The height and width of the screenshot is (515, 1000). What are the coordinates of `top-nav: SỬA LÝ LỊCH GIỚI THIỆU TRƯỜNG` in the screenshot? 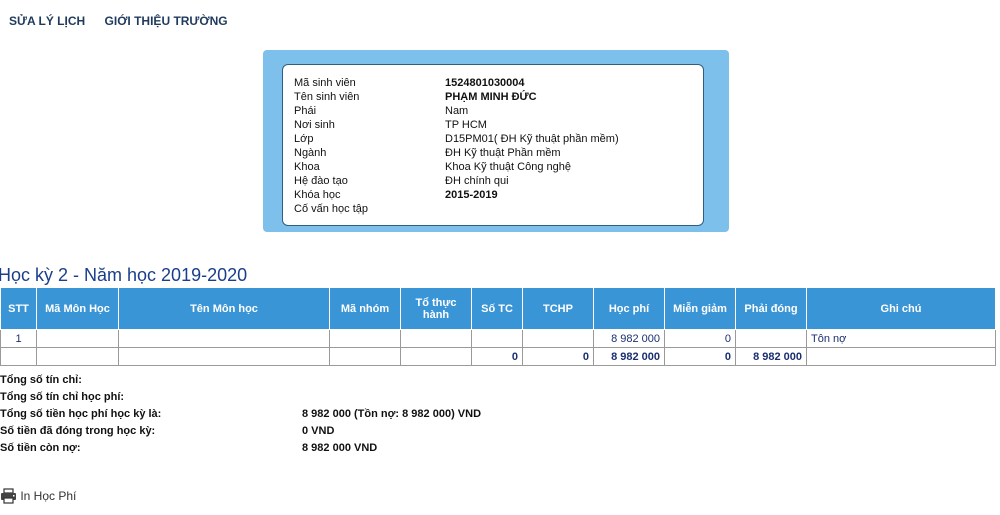 It's located at (126, 21).